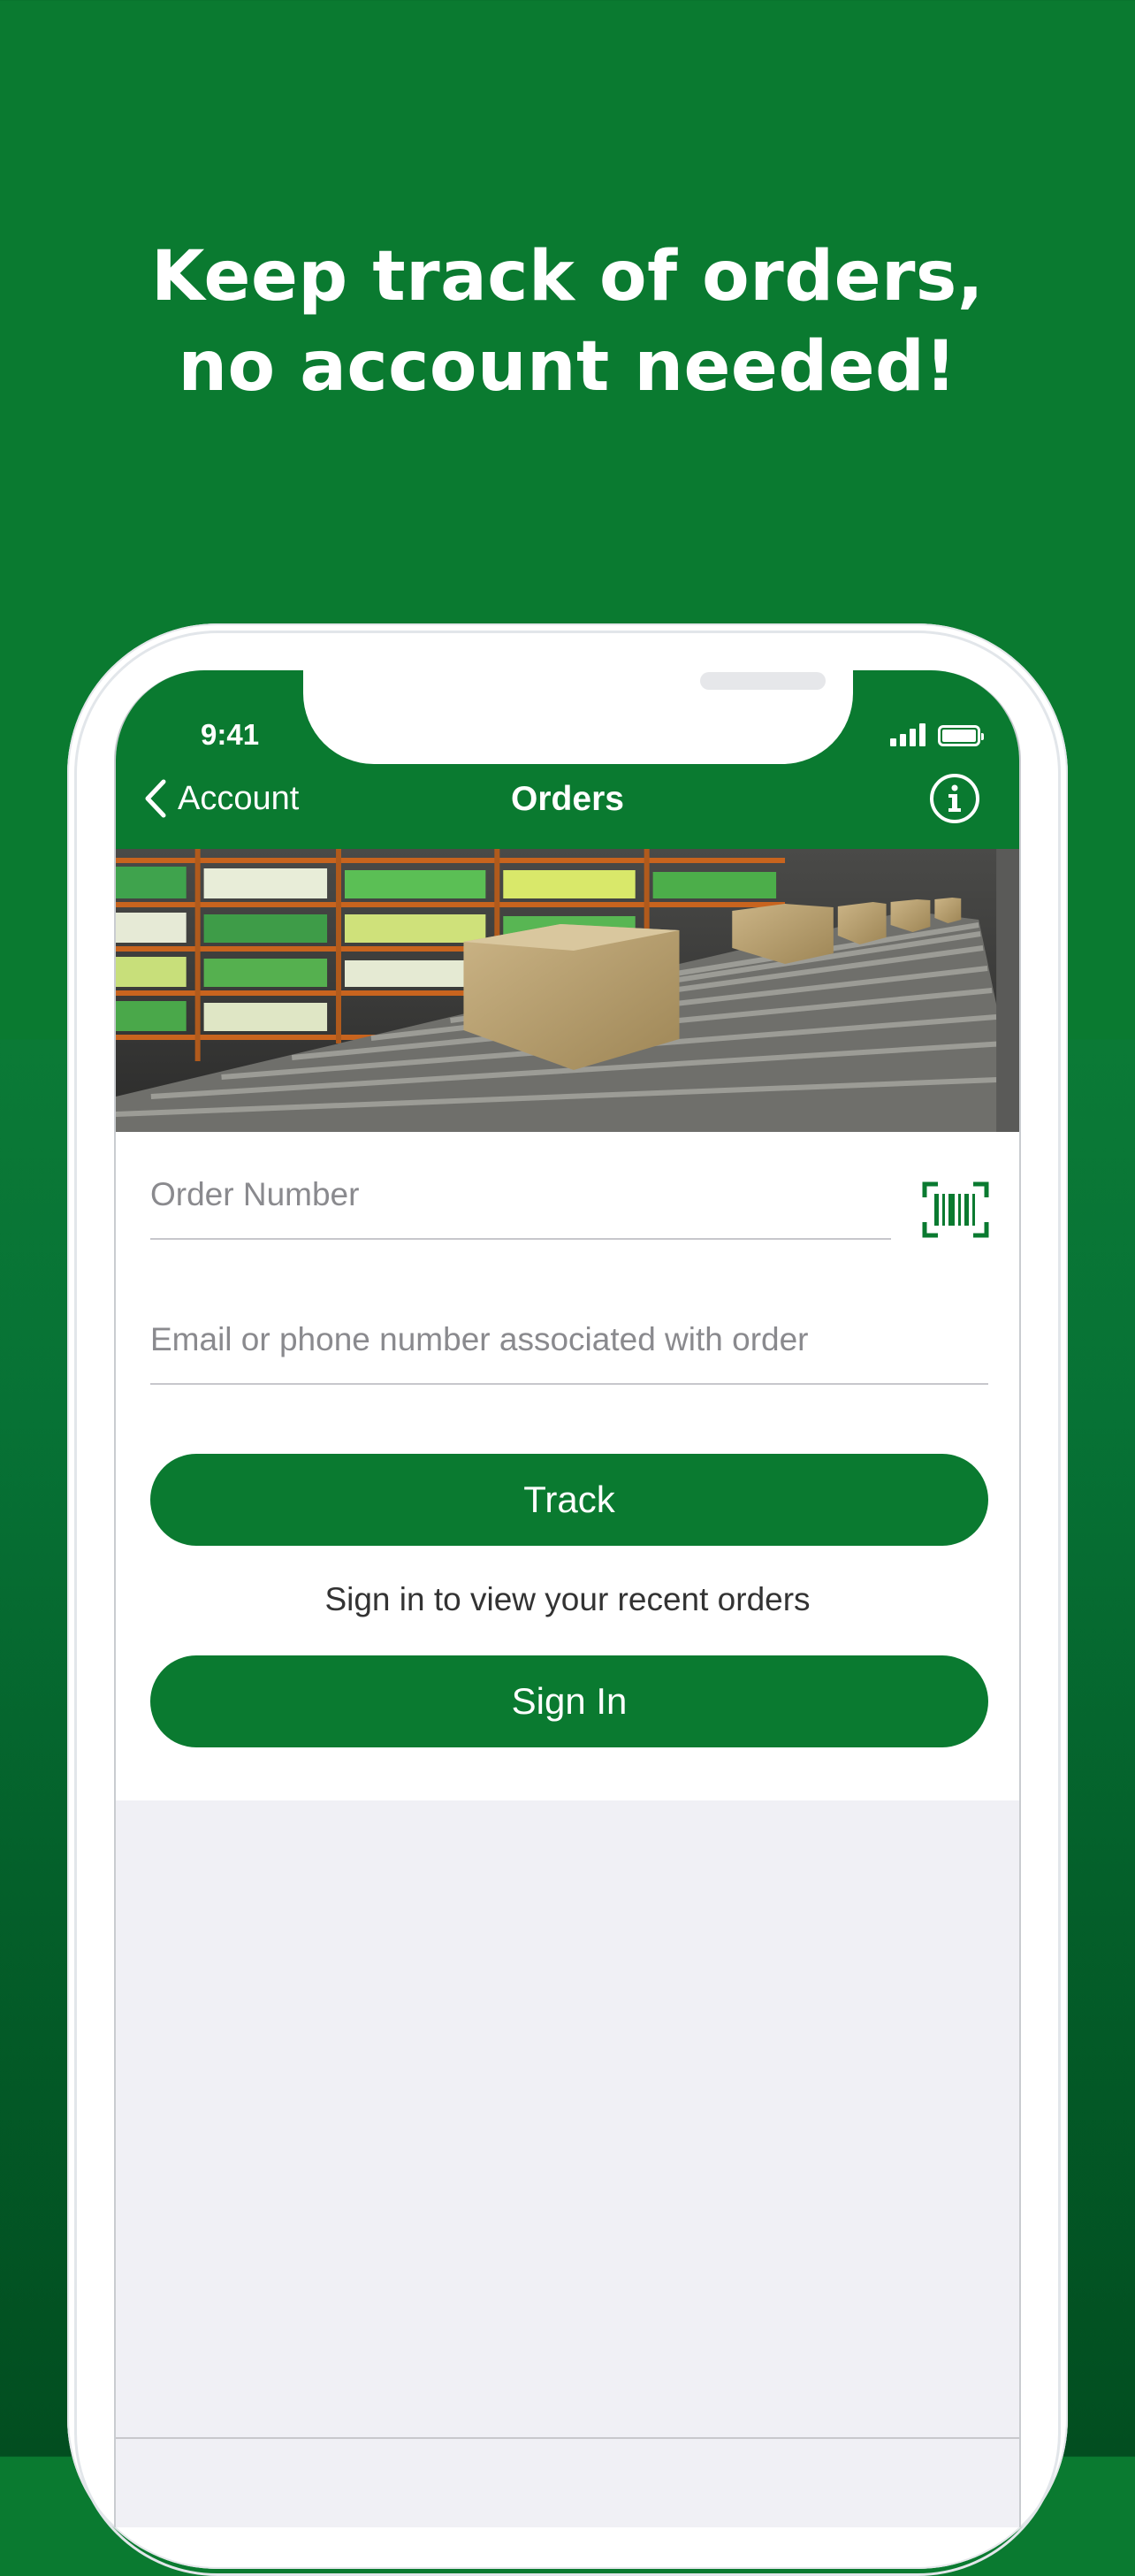  I want to click on marketing-headline: Keep track of orders, no account needed!, so click(567, 322).